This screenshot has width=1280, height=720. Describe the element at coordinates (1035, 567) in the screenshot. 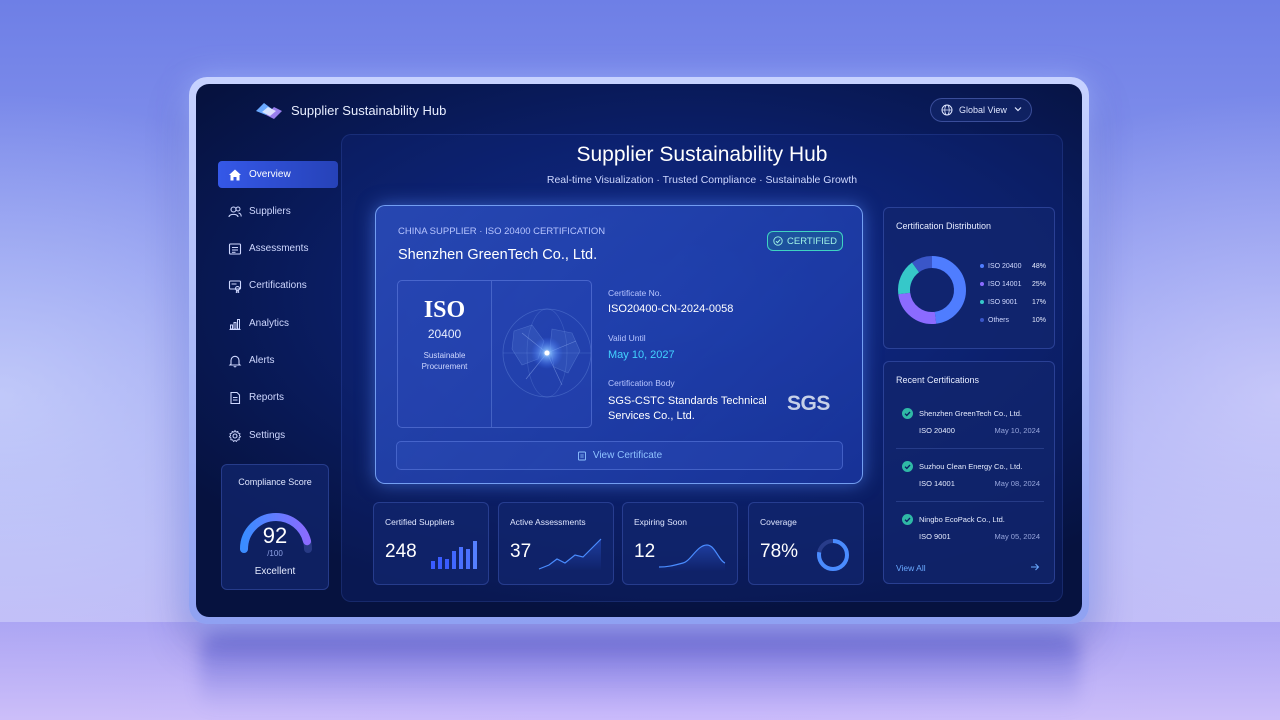

I see `arrow-right-icon` at that location.